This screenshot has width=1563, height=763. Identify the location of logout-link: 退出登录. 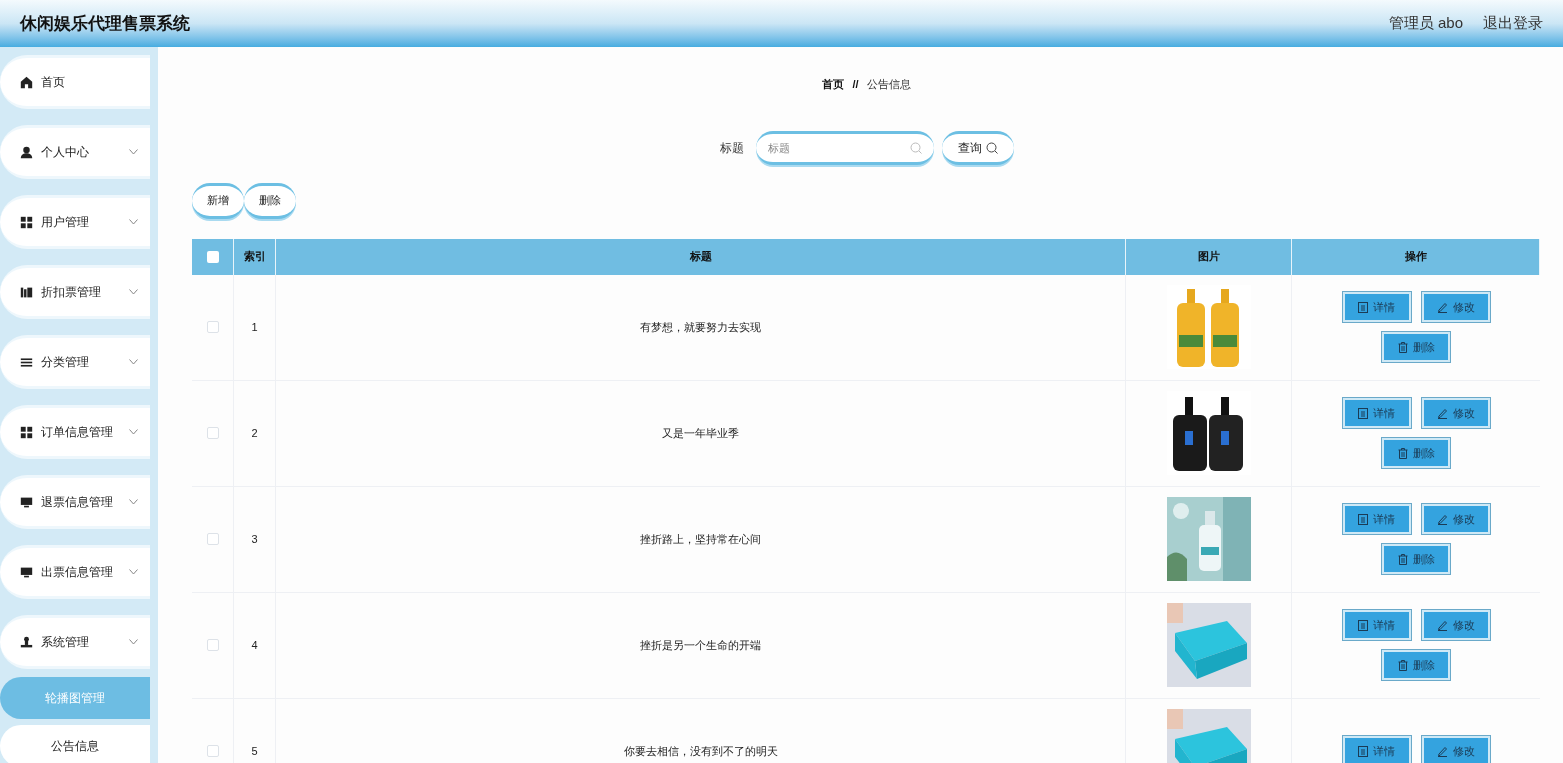
(1513, 23).